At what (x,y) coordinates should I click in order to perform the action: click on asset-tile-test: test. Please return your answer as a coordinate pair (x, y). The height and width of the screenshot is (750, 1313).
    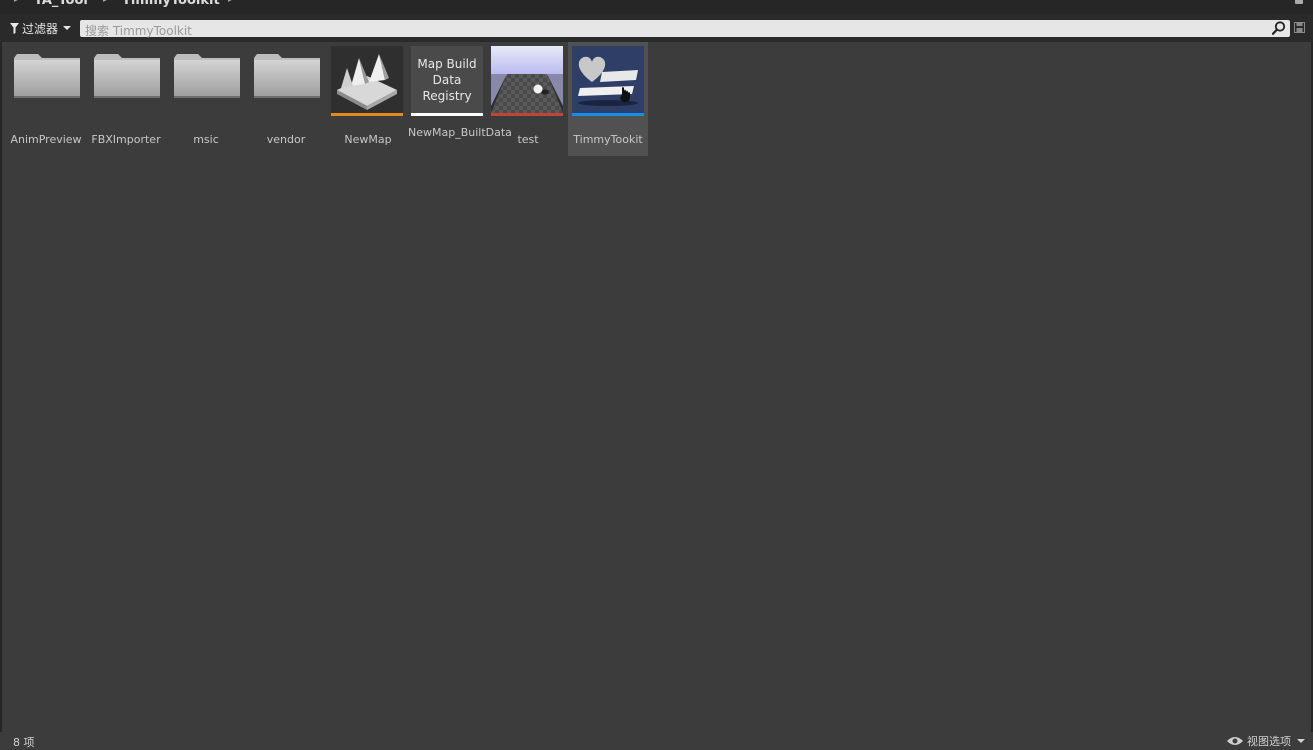
    Looking at the image, I should click on (528, 99).